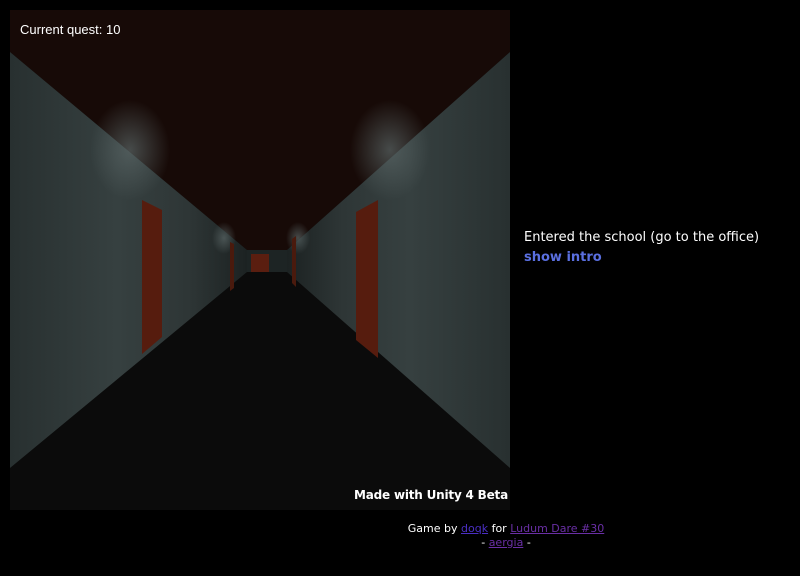  What do you see at coordinates (70, 29) in the screenshot?
I see `current-quest-label: Current quest: 10` at bounding box center [70, 29].